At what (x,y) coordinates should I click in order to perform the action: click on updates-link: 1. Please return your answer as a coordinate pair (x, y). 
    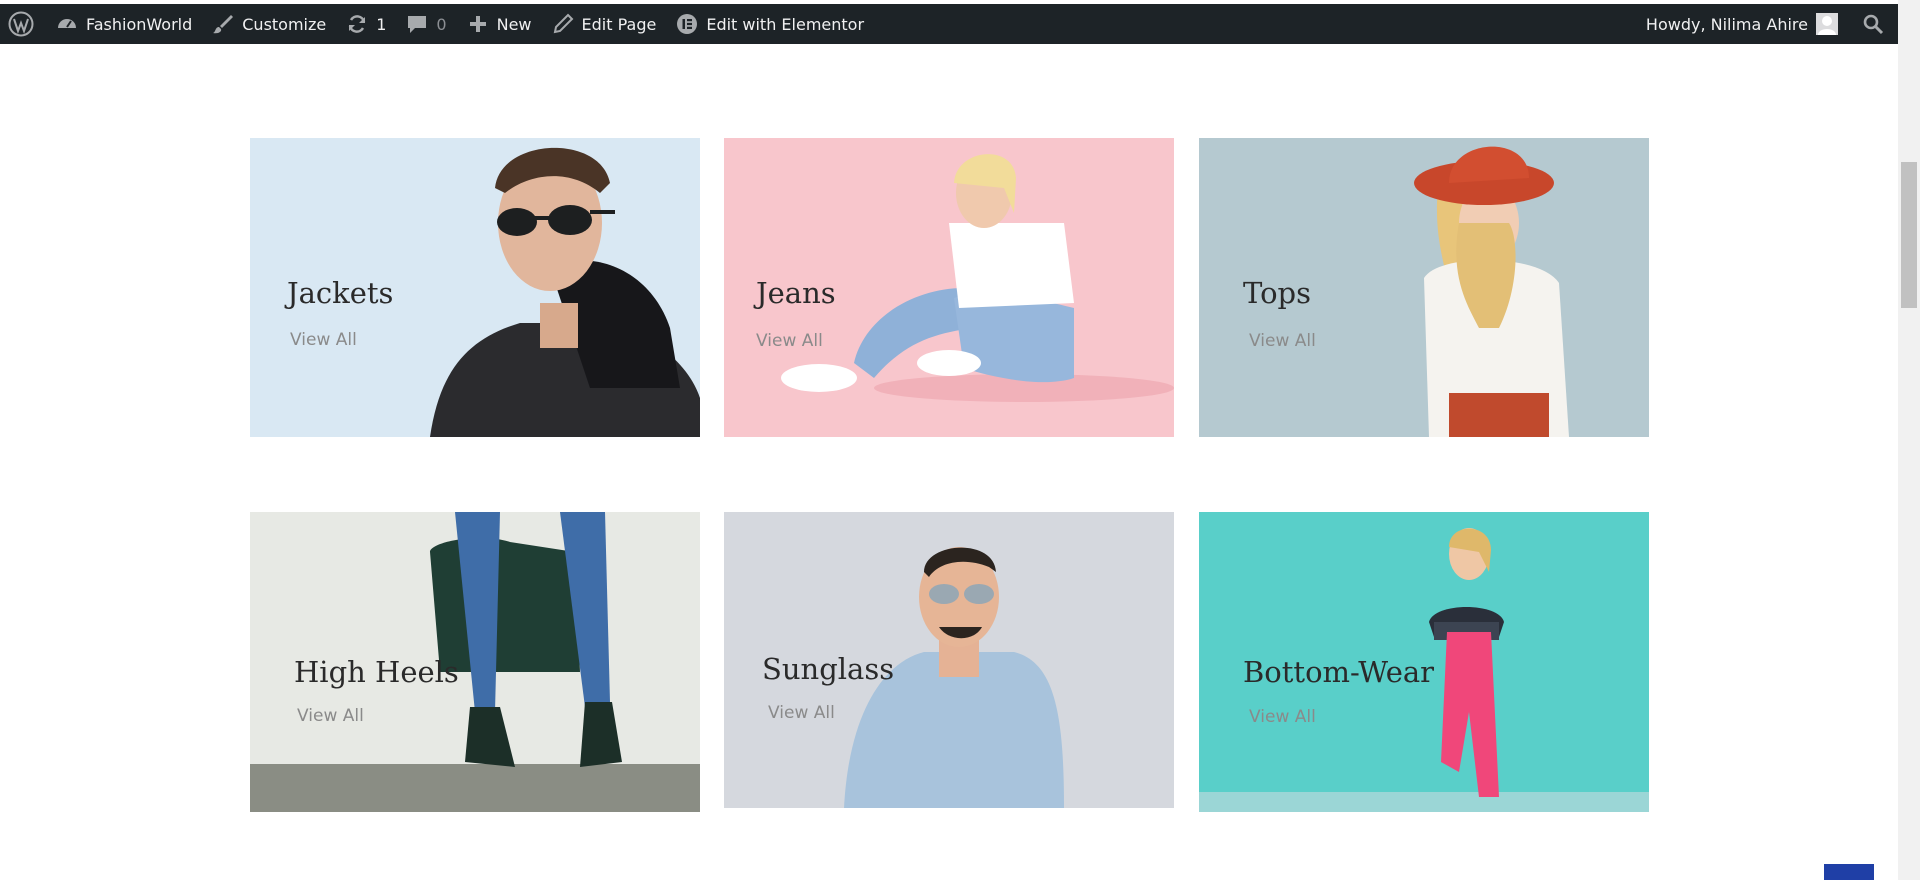
    Looking at the image, I should click on (366, 24).